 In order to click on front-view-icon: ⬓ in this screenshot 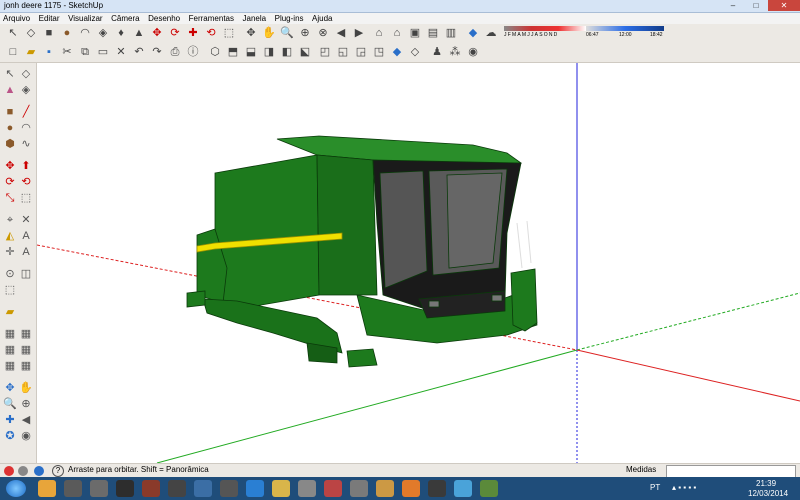, I will do `click(251, 52)`.